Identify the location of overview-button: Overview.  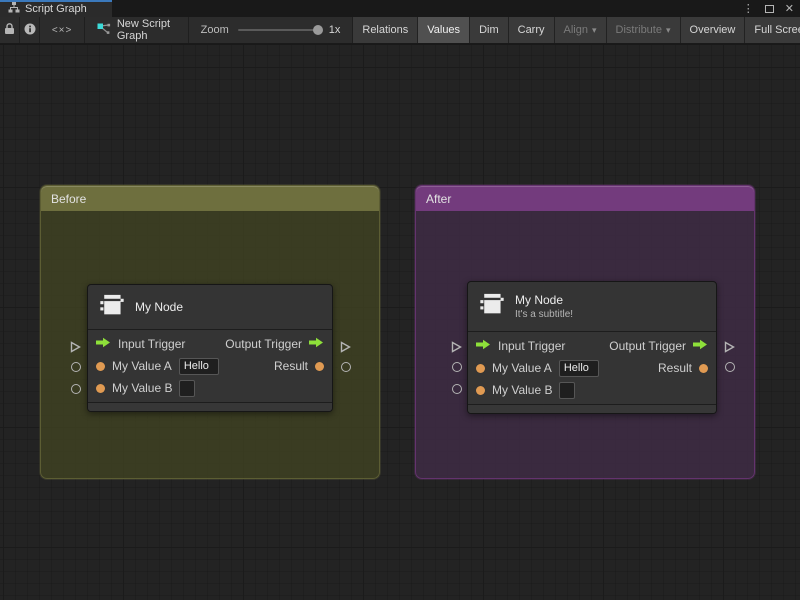
(713, 30).